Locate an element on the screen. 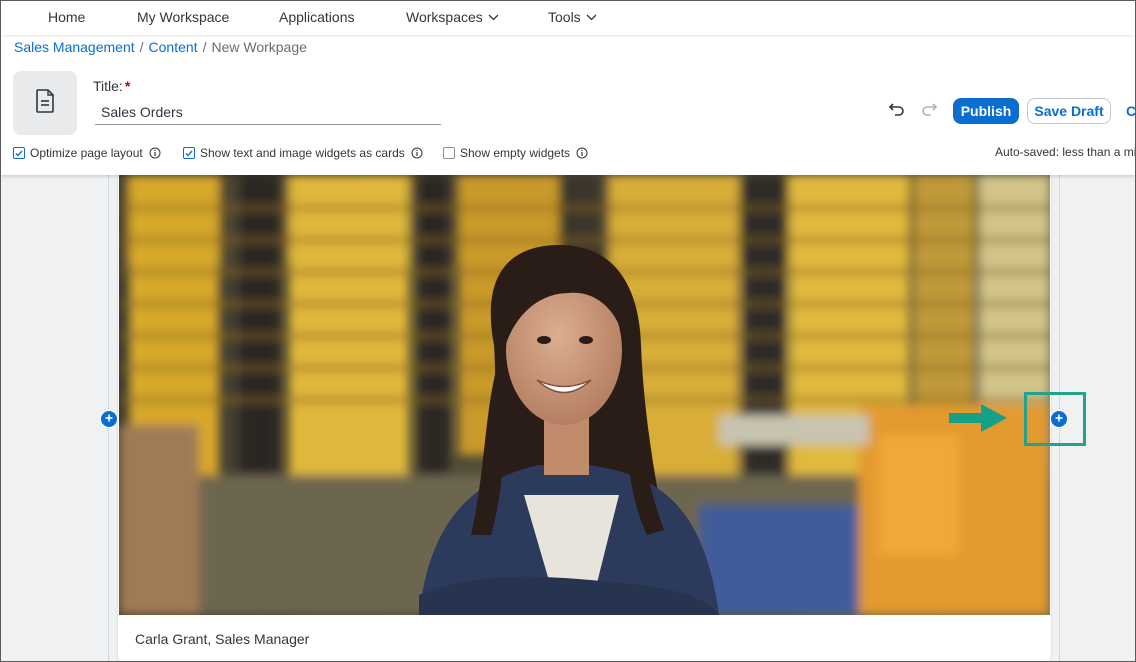  breadcrumb-link-sales-management: Sales Management is located at coordinates (74, 47).